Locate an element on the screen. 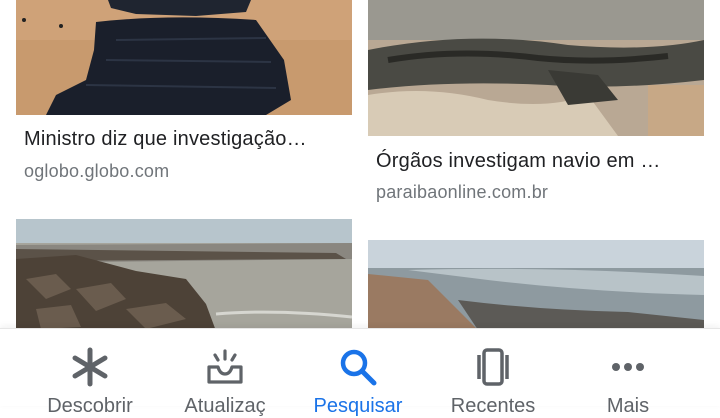 The height and width of the screenshot is (418, 720). nav-label: Pesquisar is located at coordinates (358, 406).